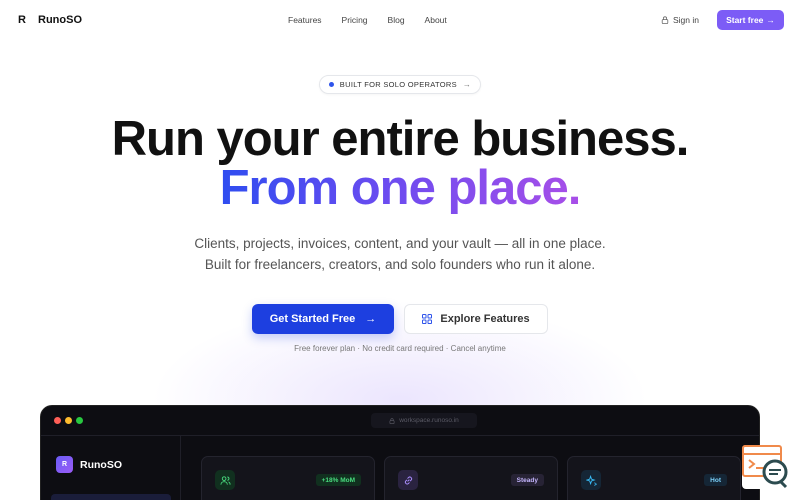 The image size is (800, 500). Describe the element at coordinates (225, 480) in the screenshot. I see `users-icon` at that location.